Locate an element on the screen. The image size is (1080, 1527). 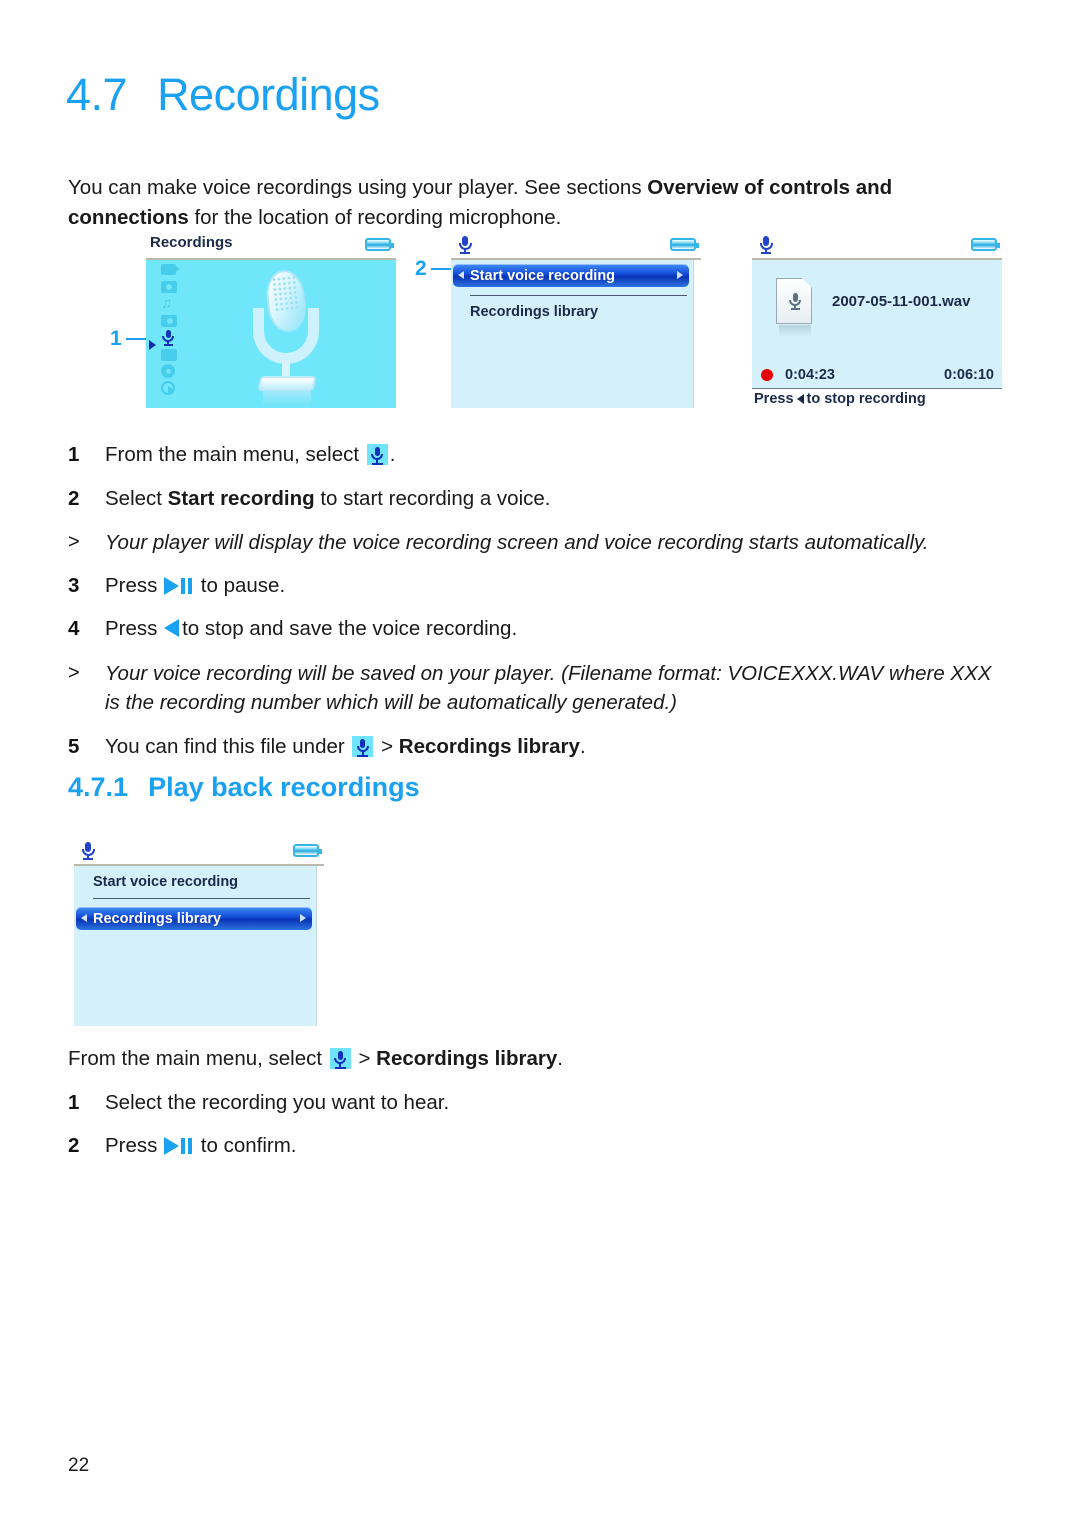
step-note-1-marker: > is located at coordinates (74, 542).